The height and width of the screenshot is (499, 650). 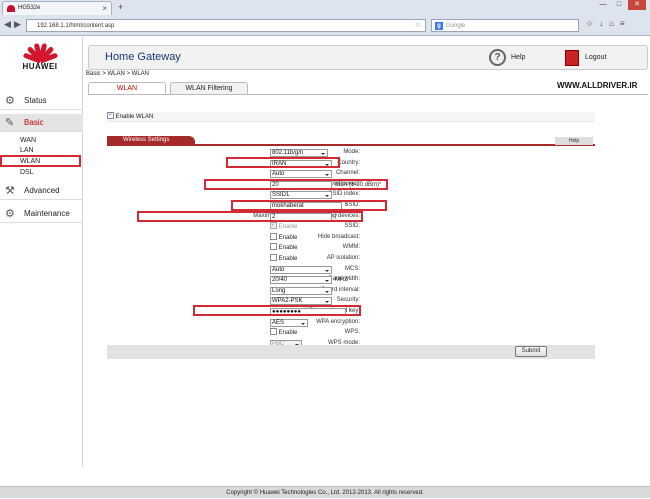 I want to click on google-icon: g, so click(x=439, y=26).